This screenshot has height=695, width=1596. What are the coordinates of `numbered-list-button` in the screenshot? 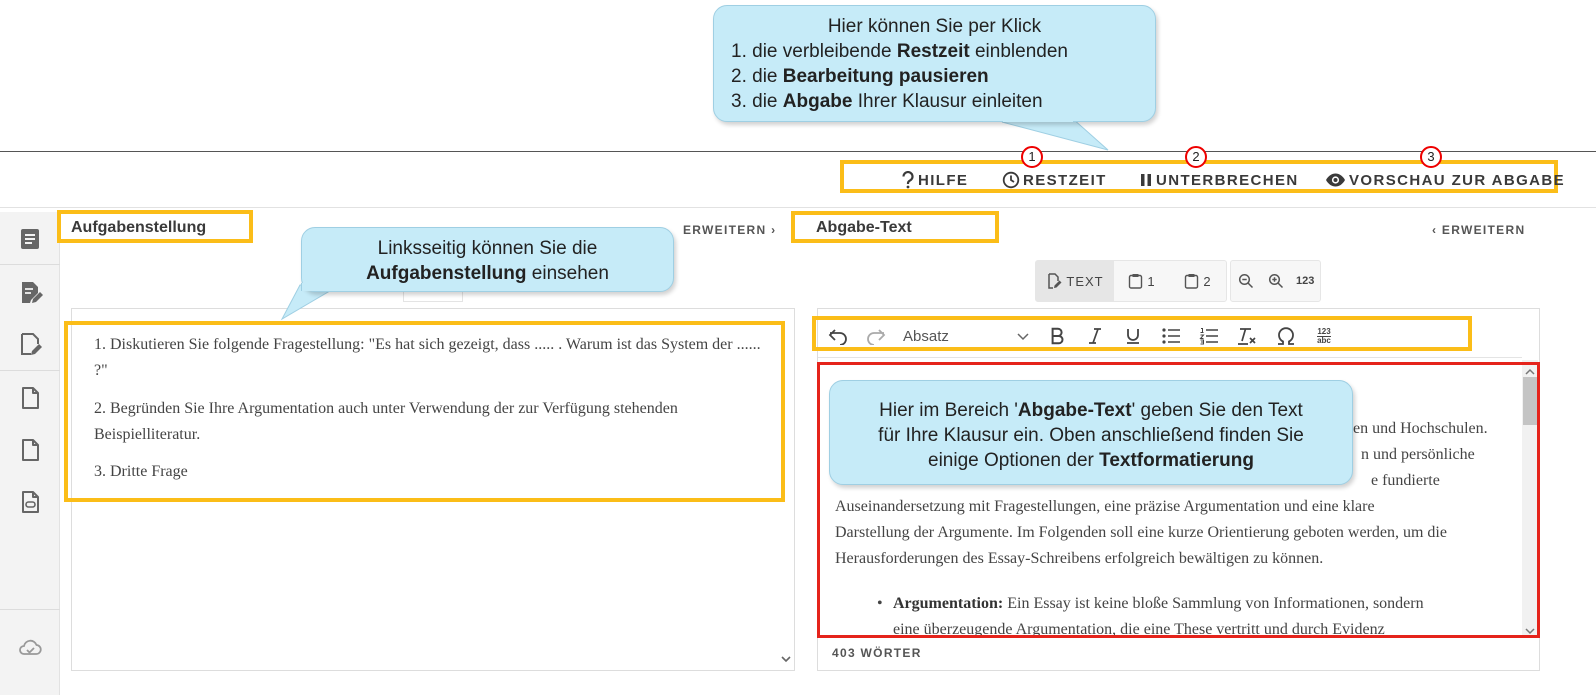 It's located at (1209, 336).